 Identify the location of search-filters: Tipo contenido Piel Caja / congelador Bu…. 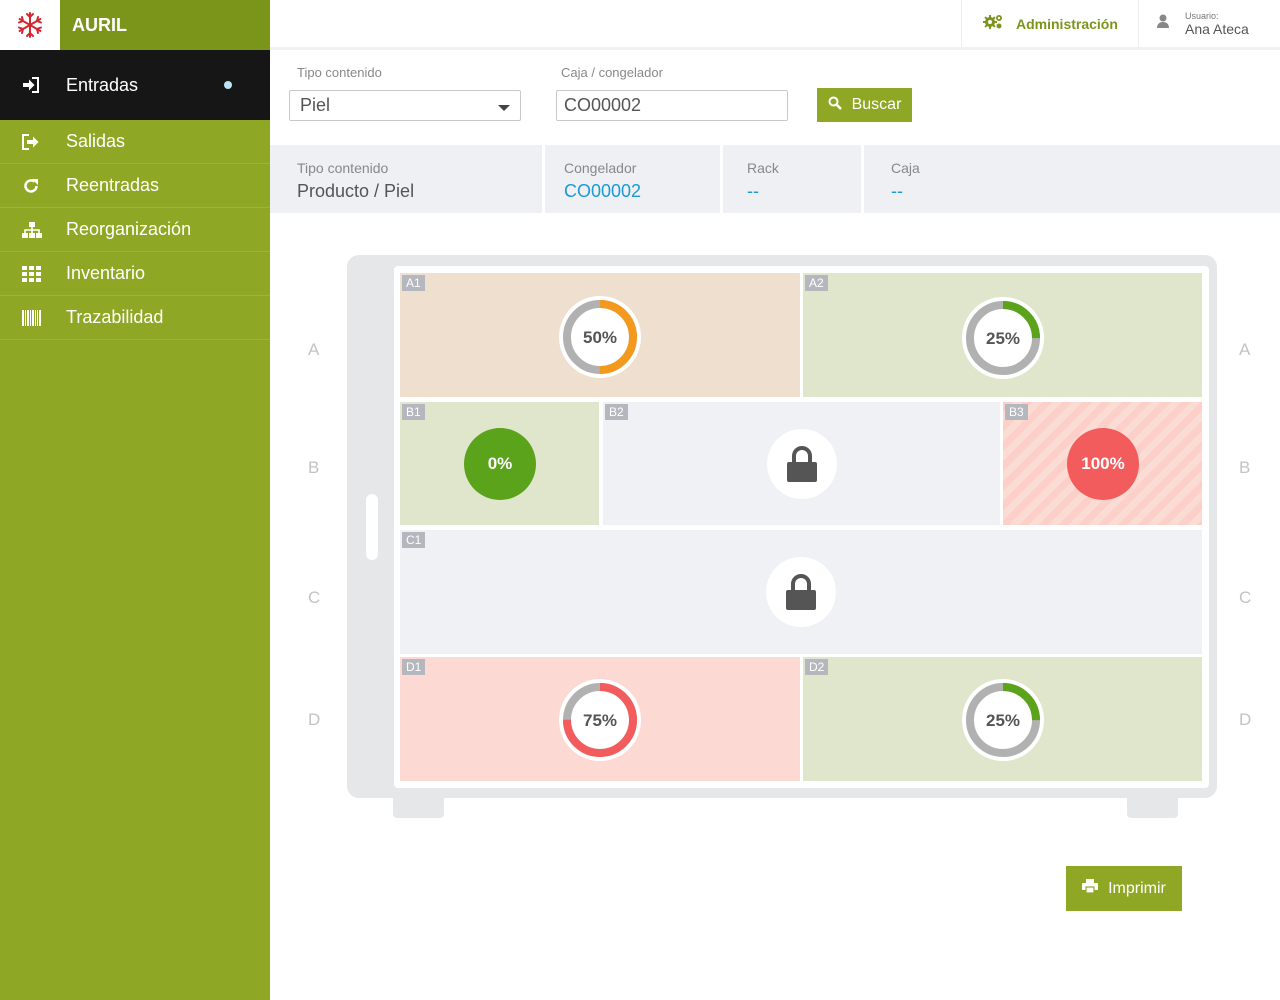
(775, 97).